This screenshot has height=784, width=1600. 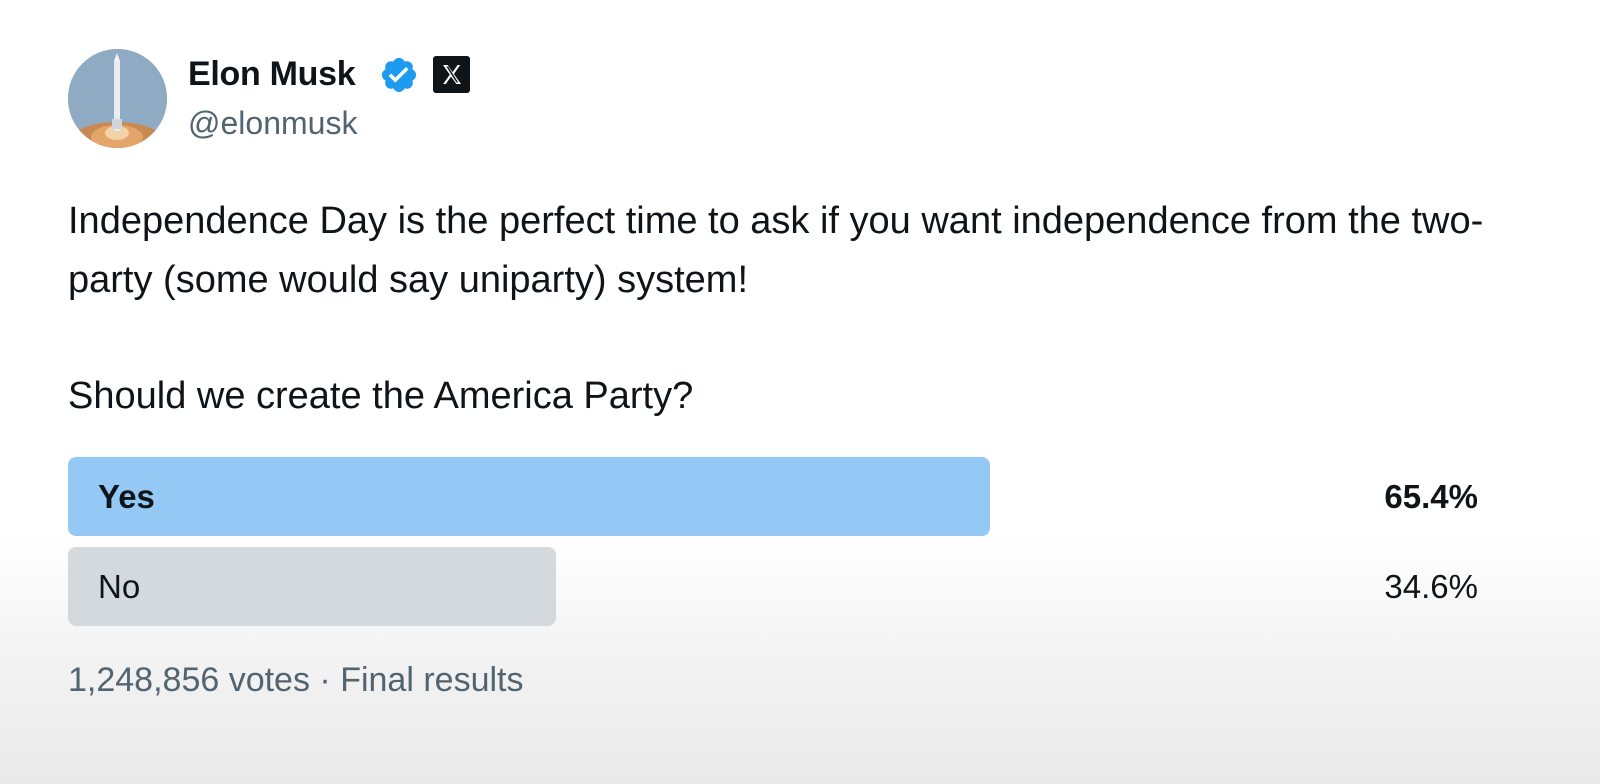 I want to click on verified-badge-icon, so click(x=399, y=75).